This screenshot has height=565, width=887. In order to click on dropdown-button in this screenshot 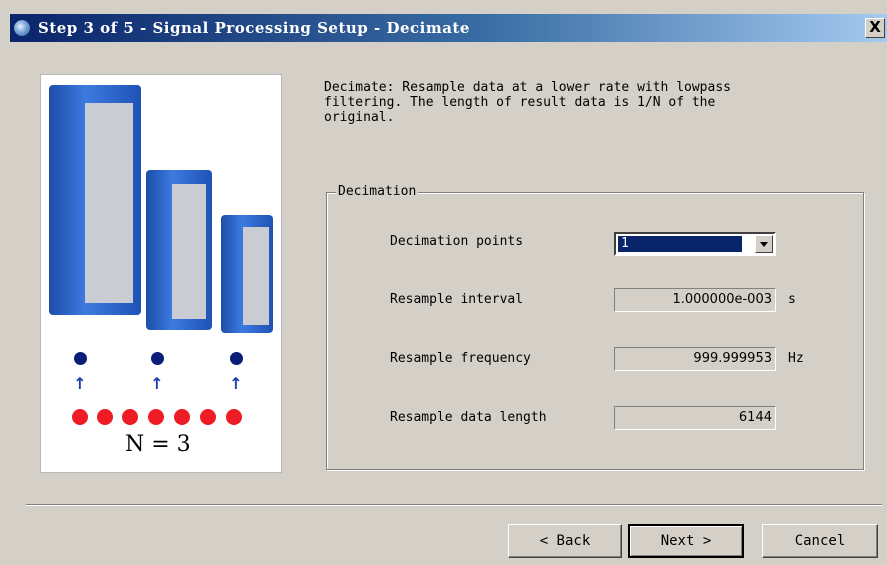, I will do `click(764, 244)`.